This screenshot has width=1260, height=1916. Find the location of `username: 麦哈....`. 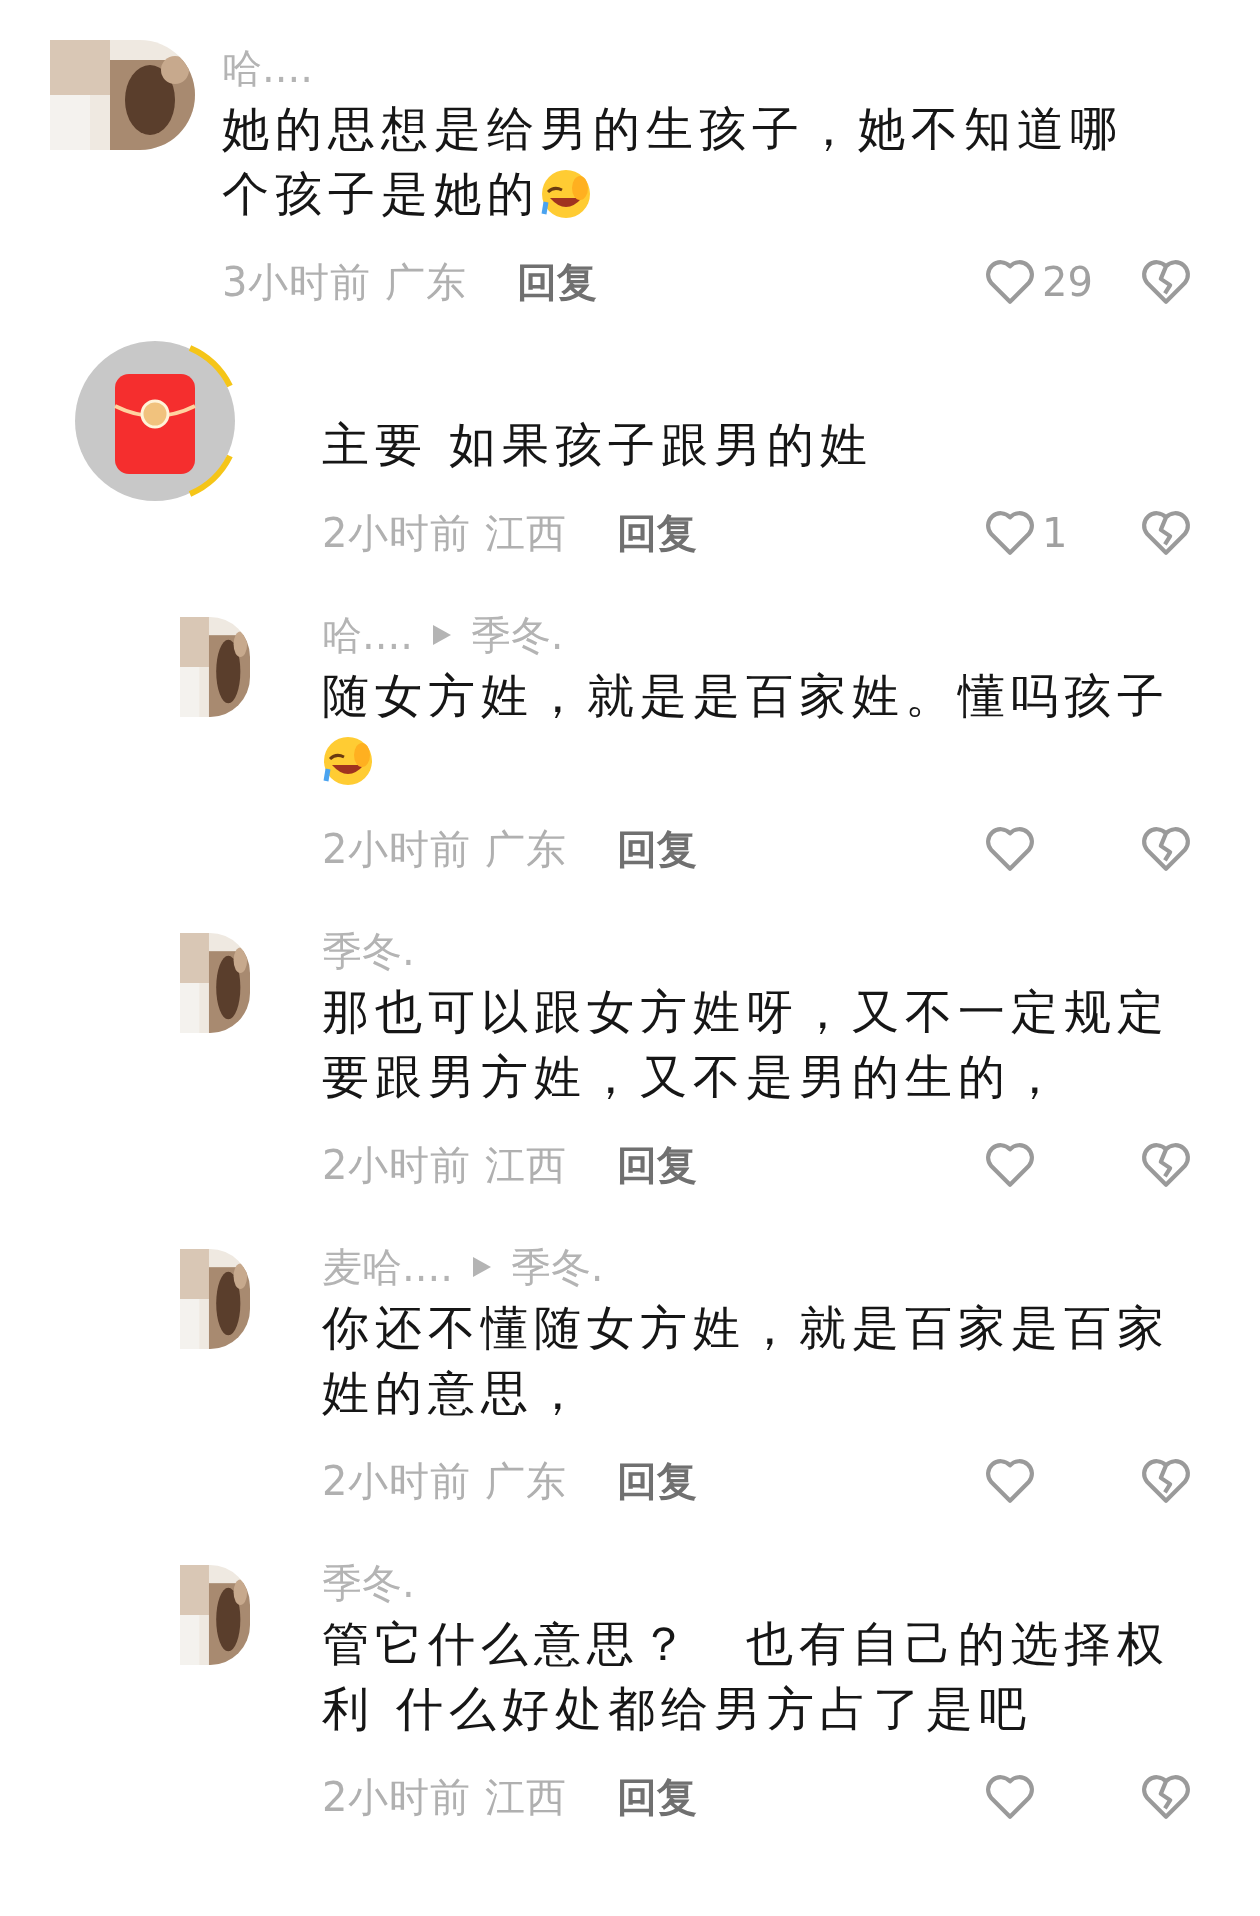

username: 麦哈.... is located at coordinates (387, 1267).